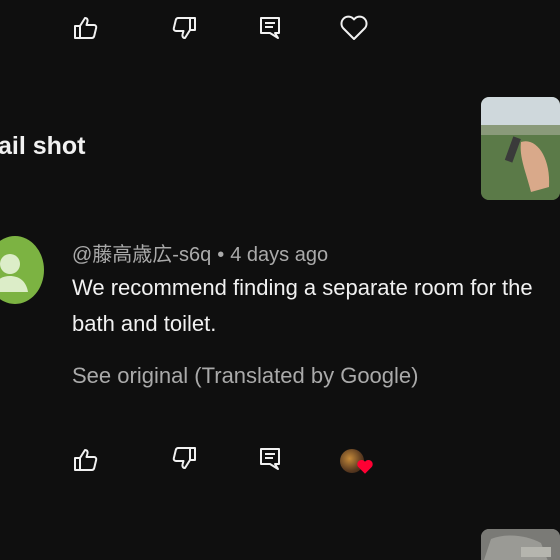 This screenshot has height=560, width=560. What do you see at coordinates (245, 376) in the screenshot?
I see `see-original-link: See original (Translated by Google)` at bounding box center [245, 376].